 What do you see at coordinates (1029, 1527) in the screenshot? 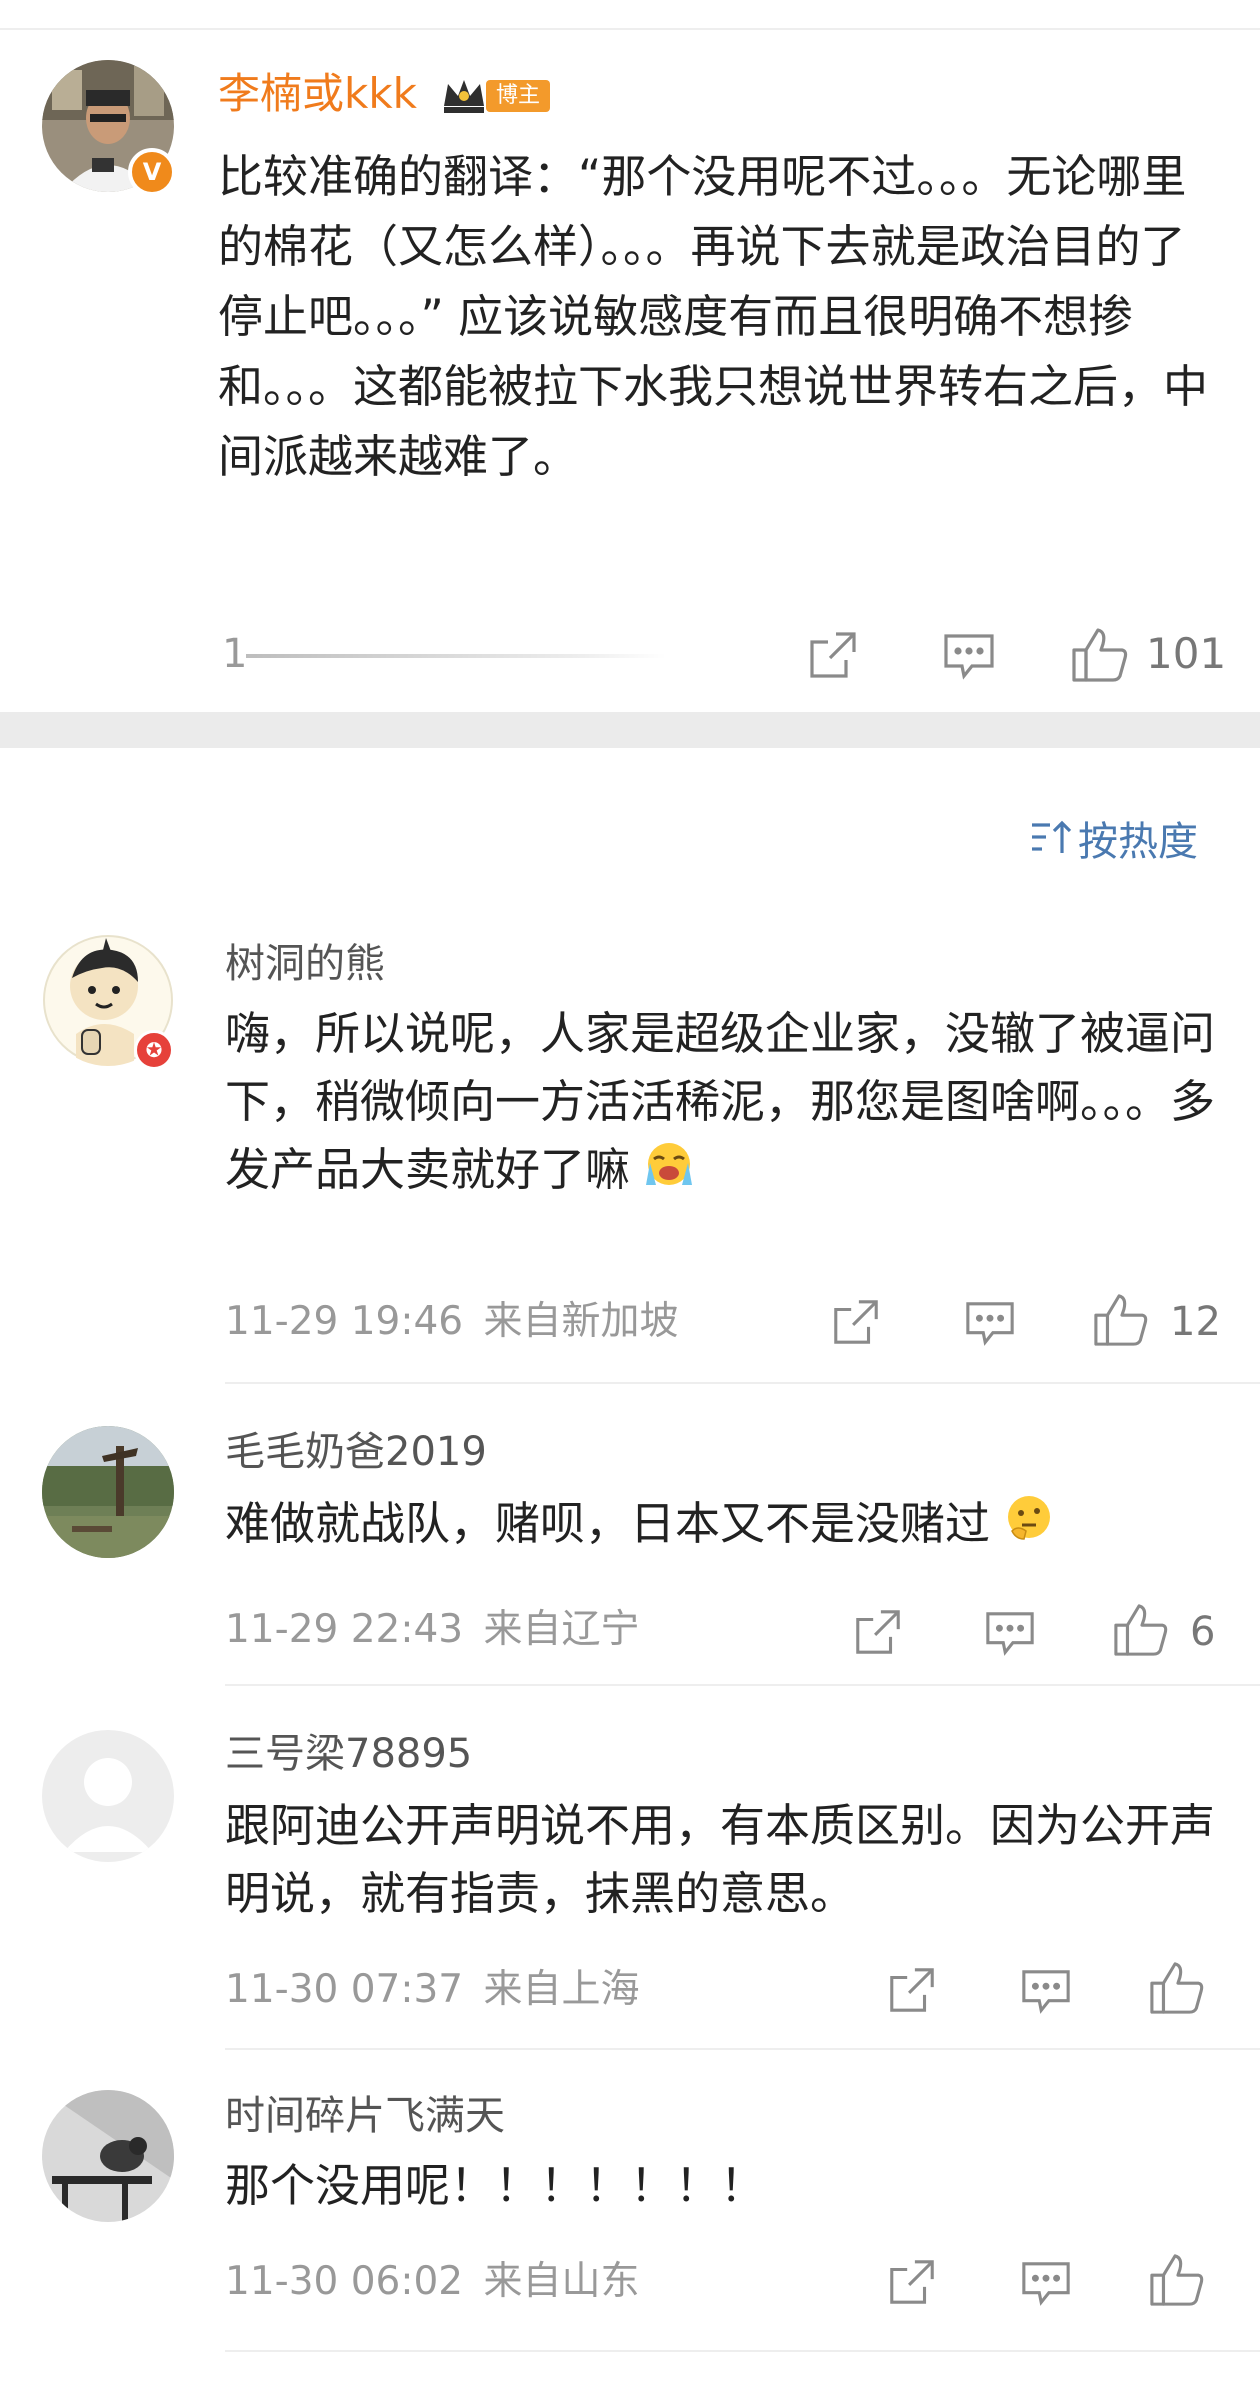
I see `thinking-emoji-icon` at bounding box center [1029, 1527].